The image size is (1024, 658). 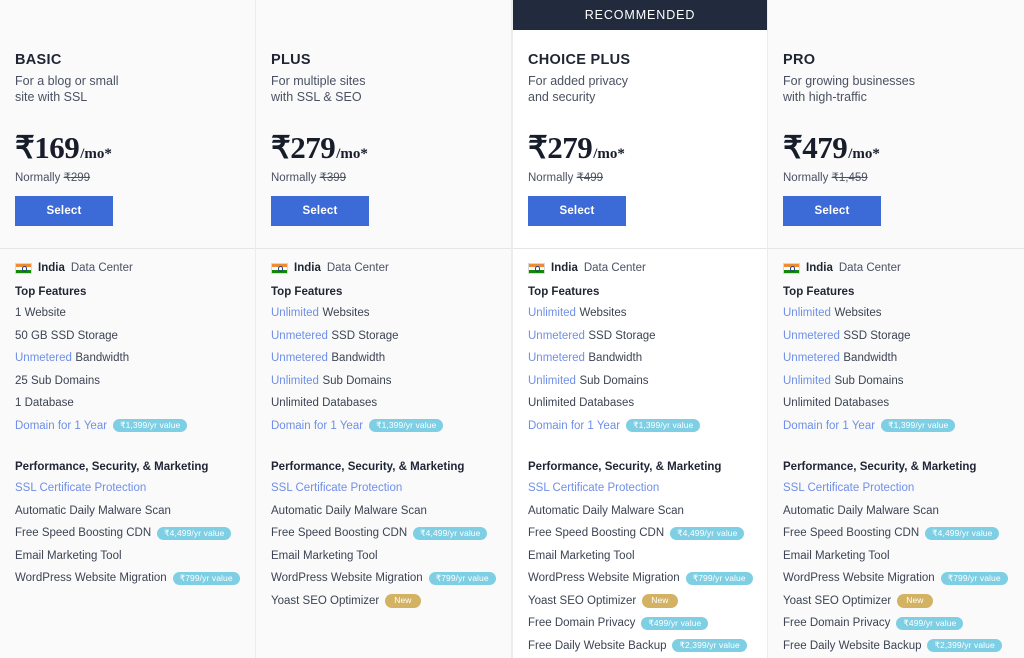 What do you see at coordinates (880, 467) in the screenshot?
I see `performance-section-heading: Performance, Security, & Marketing` at bounding box center [880, 467].